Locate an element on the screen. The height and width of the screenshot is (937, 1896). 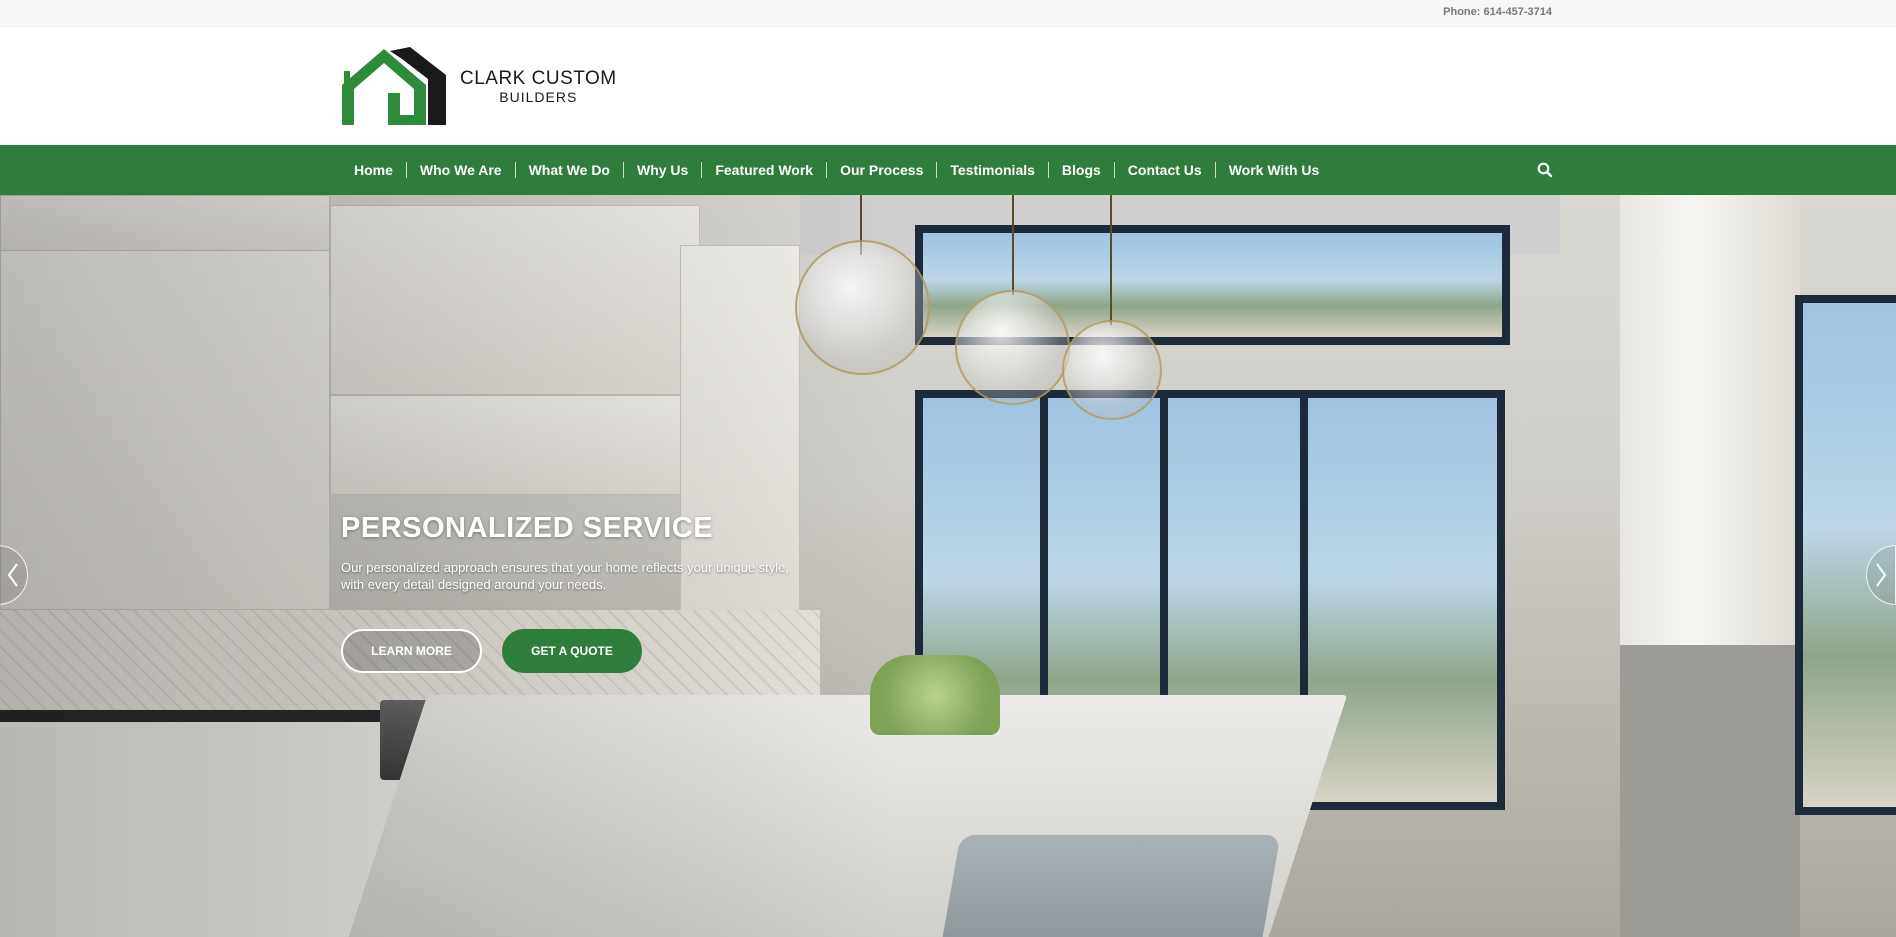
chevron-right-icon is located at coordinates (1881, 575).